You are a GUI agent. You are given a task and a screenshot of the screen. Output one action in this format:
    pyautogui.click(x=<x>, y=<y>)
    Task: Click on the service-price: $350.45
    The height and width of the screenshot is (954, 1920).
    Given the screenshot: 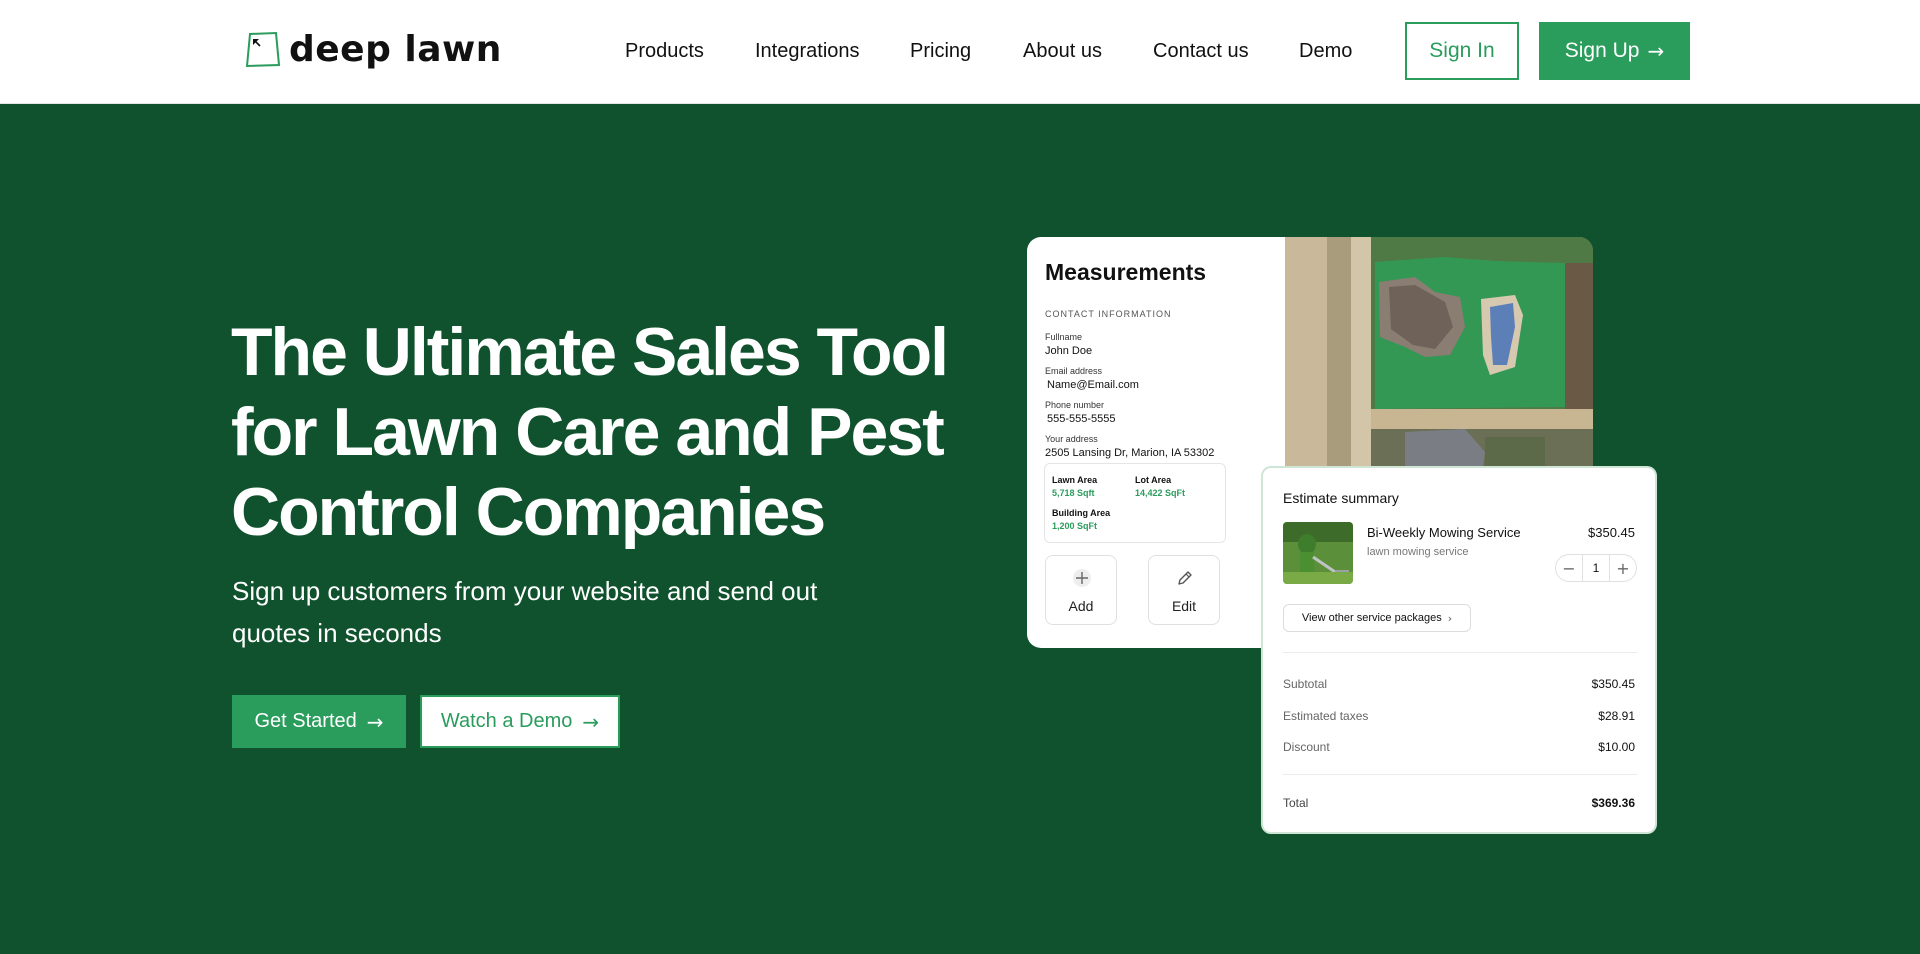 What is the action you would take?
    pyautogui.click(x=1611, y=532)
    